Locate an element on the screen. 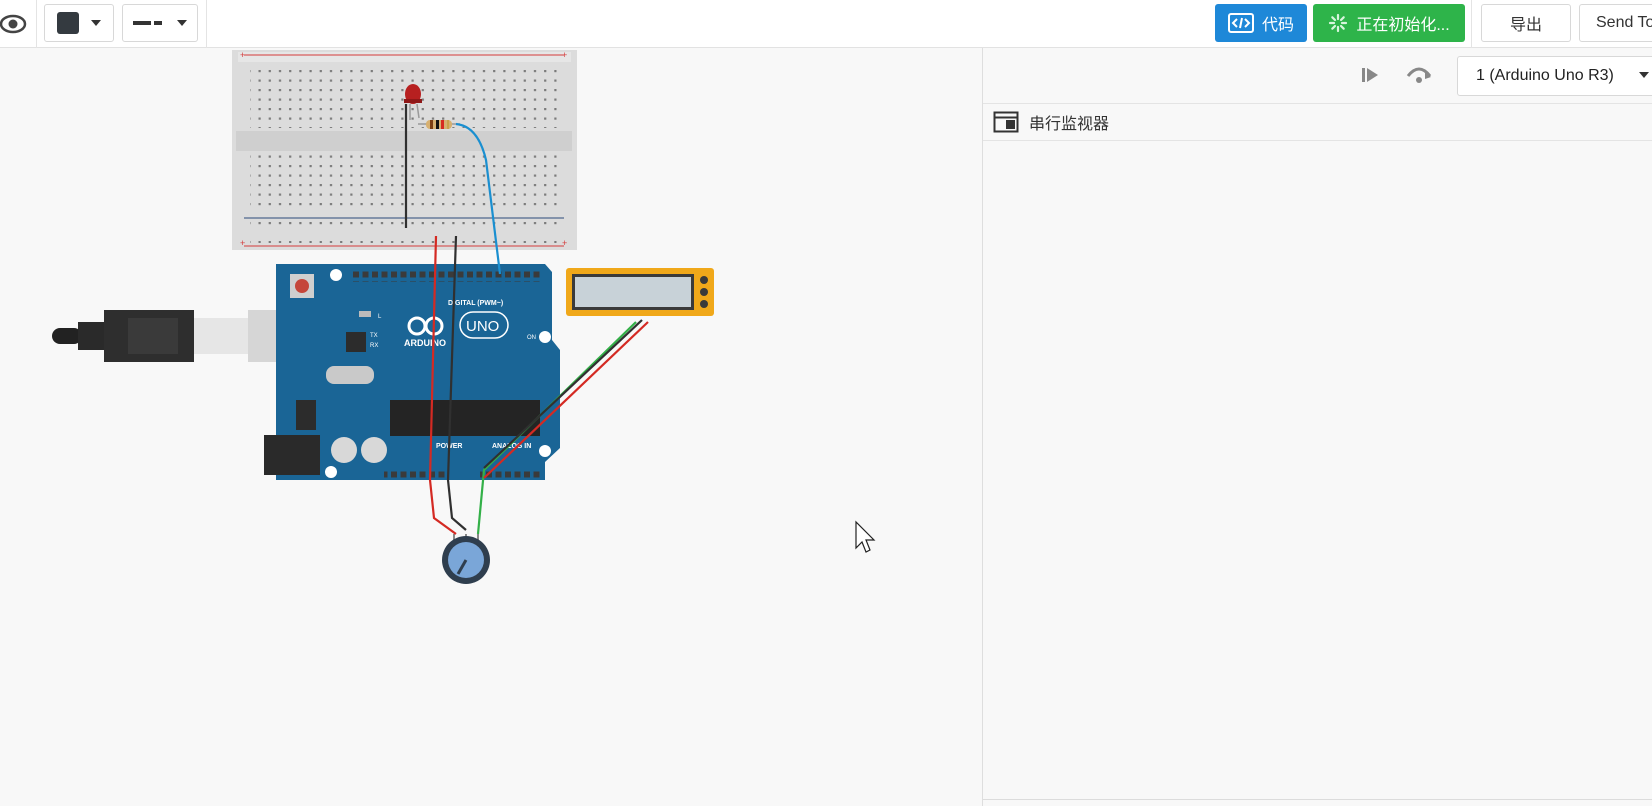 The height and width of the screenshot is (806, 1652). line-style-button is located at coordinates (160, 23).